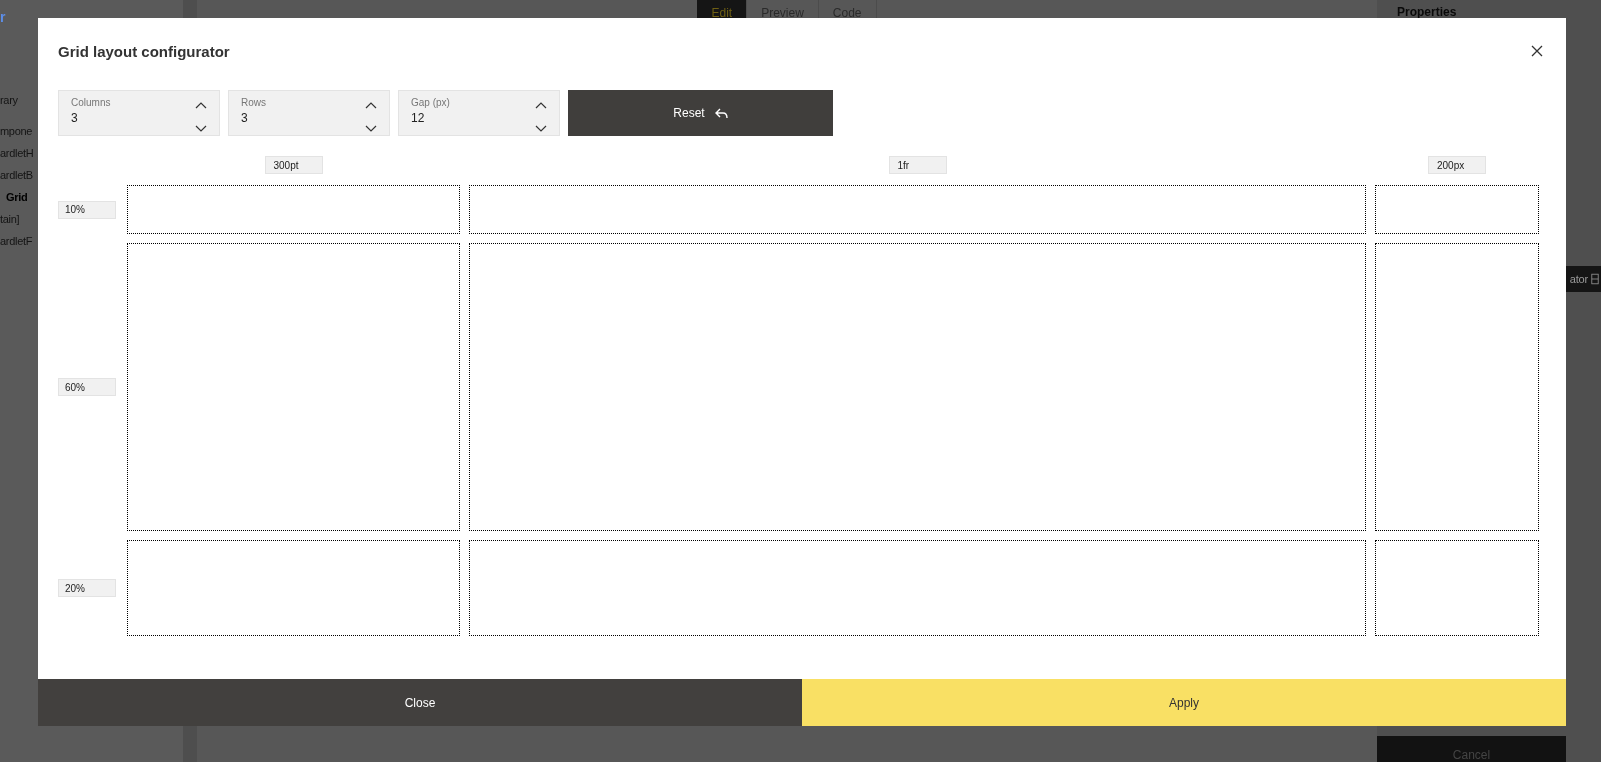 The width and height of the screenshot is (1601, 762). I want to click on row-size-field: 10%, so click(87, 209).